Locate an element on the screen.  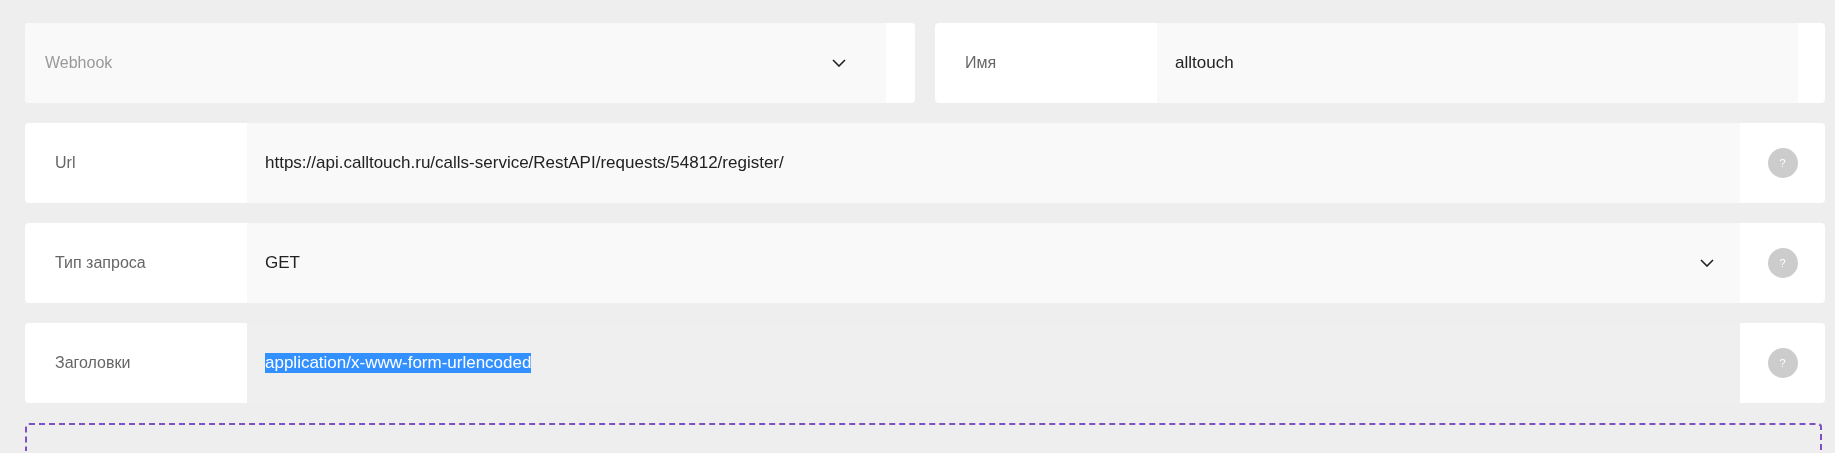
field-label: Url is located at coordinates (65, 163).